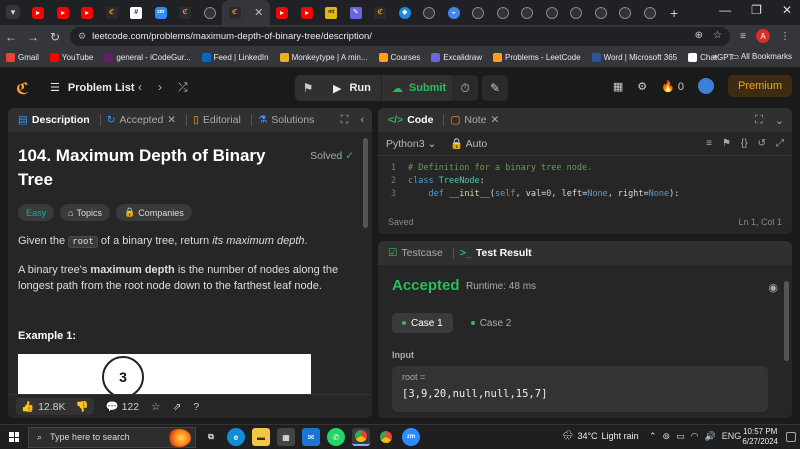 The image size is (800, 449). Describe the element at coordinates (362, 120) in the screenshot. I see `collapse-icon: ‹` at that location.